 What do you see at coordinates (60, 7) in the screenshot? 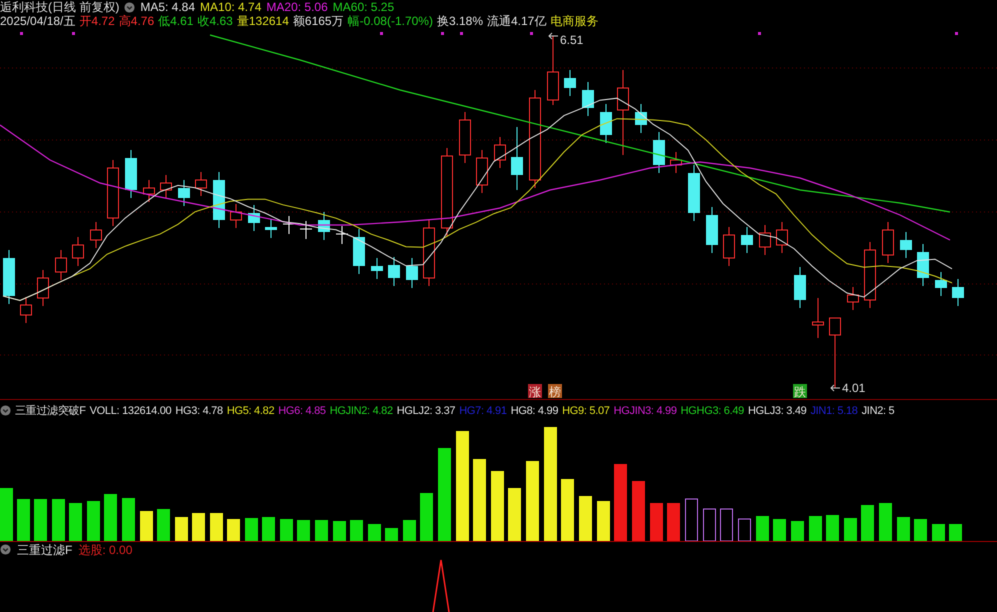
I see `stock-title: 逅利科技(日线 前复权)` at bounding box center [60, 7].